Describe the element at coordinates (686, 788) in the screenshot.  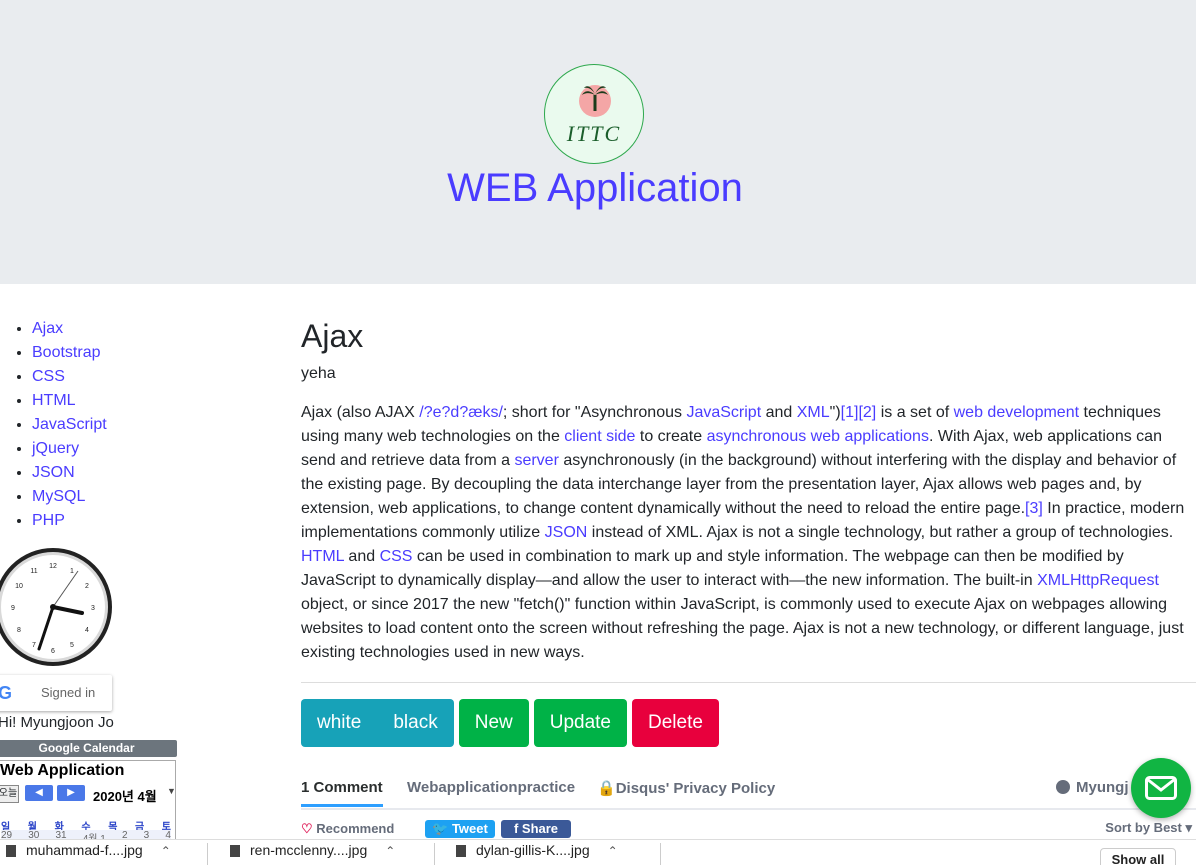
I see `privacy-link: 🔒Disqus' Privacy Policy` at that location.